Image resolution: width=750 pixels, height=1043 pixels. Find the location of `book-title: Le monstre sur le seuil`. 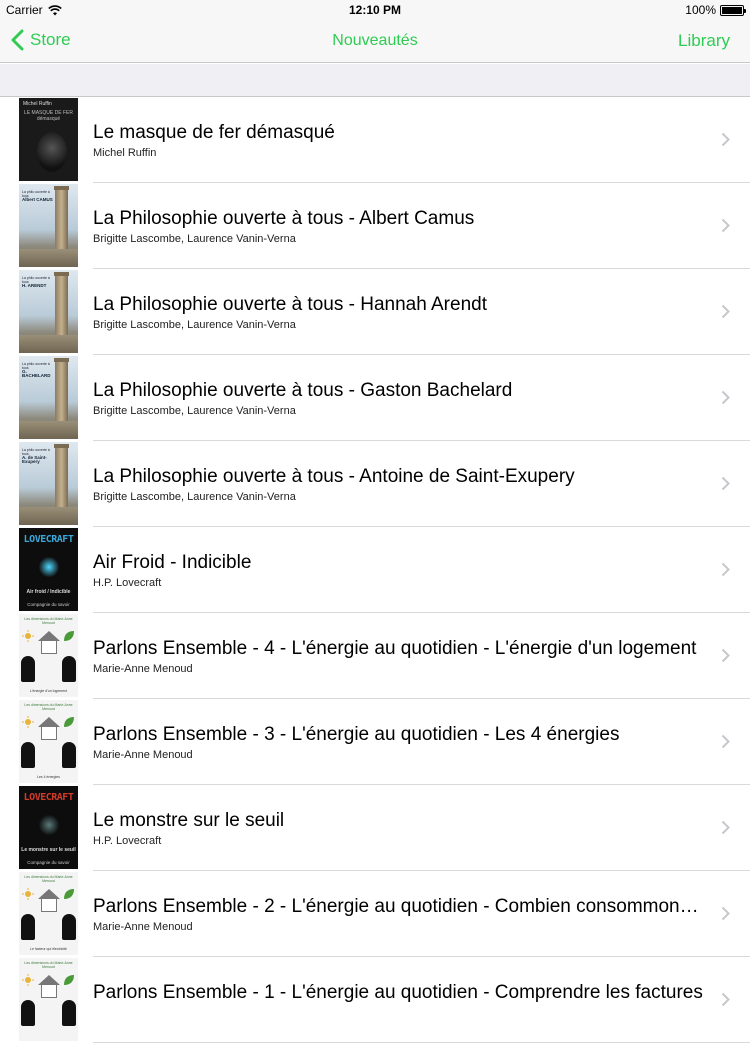

book-title: Le monstre sur le seuil is located at coordinates (189, 820).